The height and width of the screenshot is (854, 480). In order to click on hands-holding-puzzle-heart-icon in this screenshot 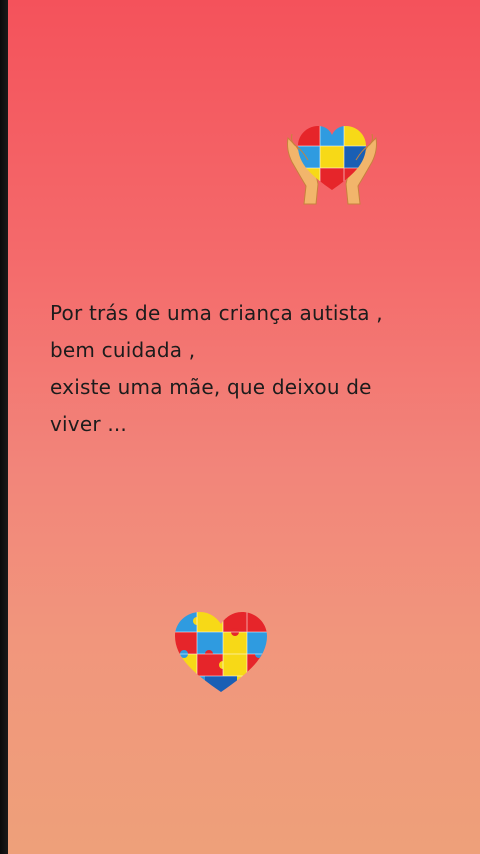, I will do `click(332, 165)`.